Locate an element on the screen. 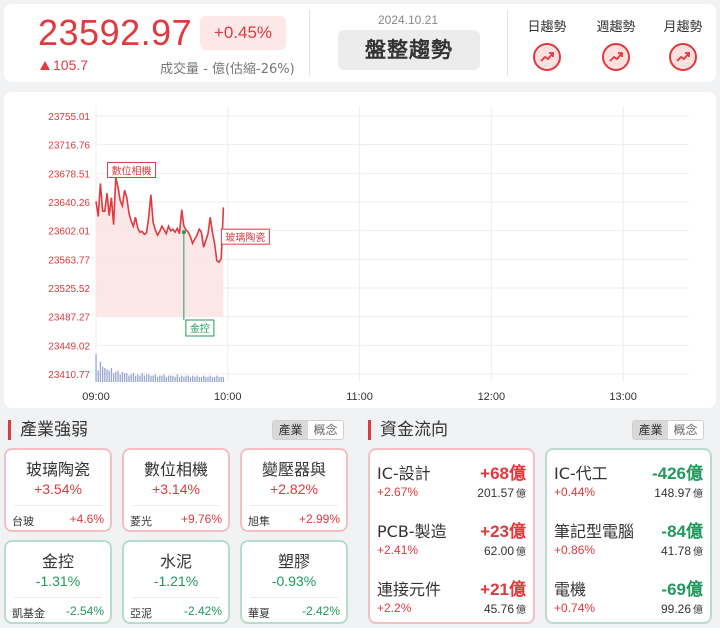  change-value: 105.7 is located at coordinates (71, 65).